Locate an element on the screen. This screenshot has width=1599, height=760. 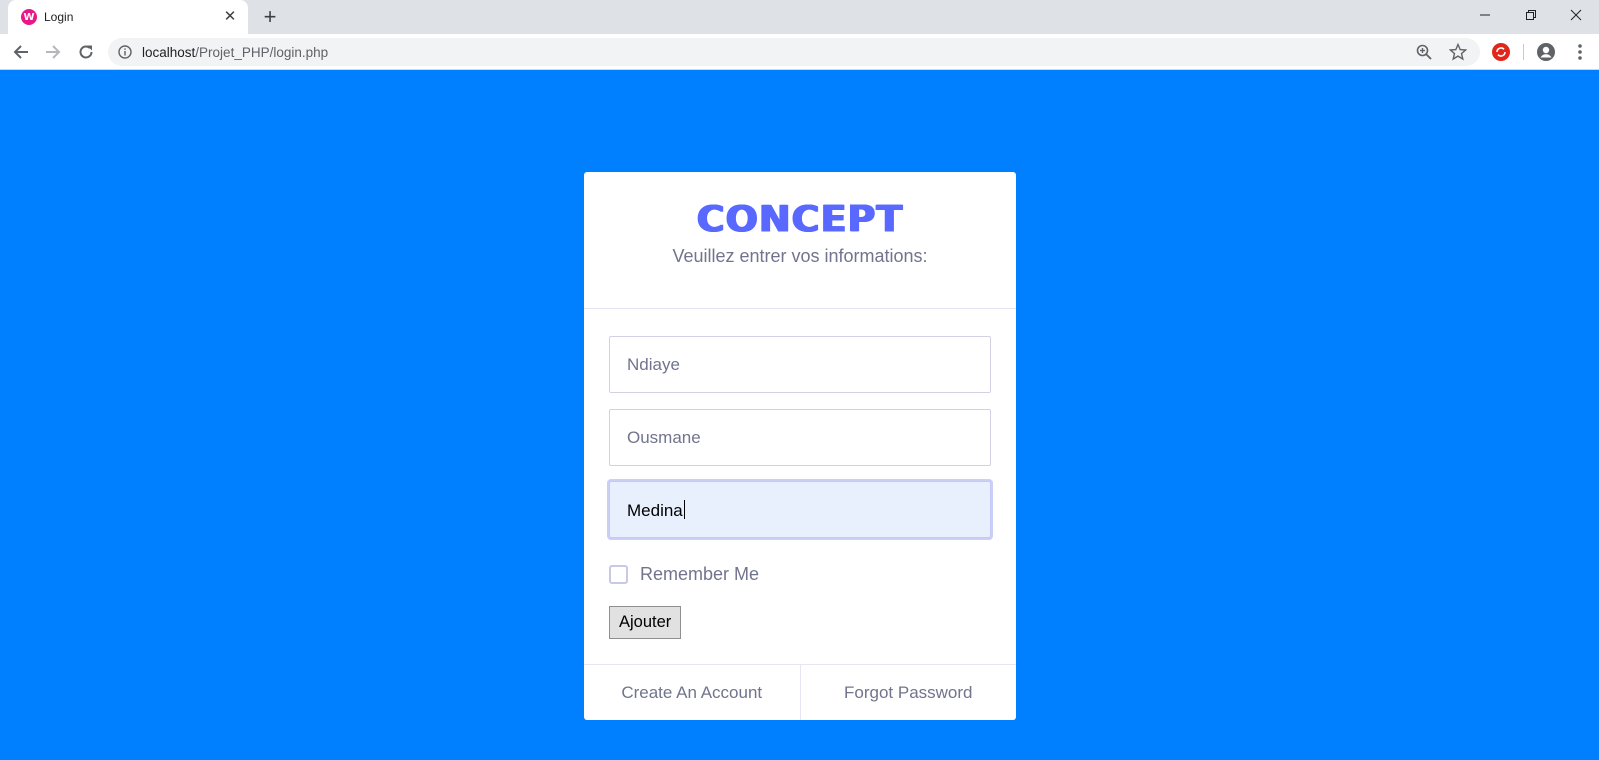
last-name-input: Ndiaye is located at coordinates (800, 364).